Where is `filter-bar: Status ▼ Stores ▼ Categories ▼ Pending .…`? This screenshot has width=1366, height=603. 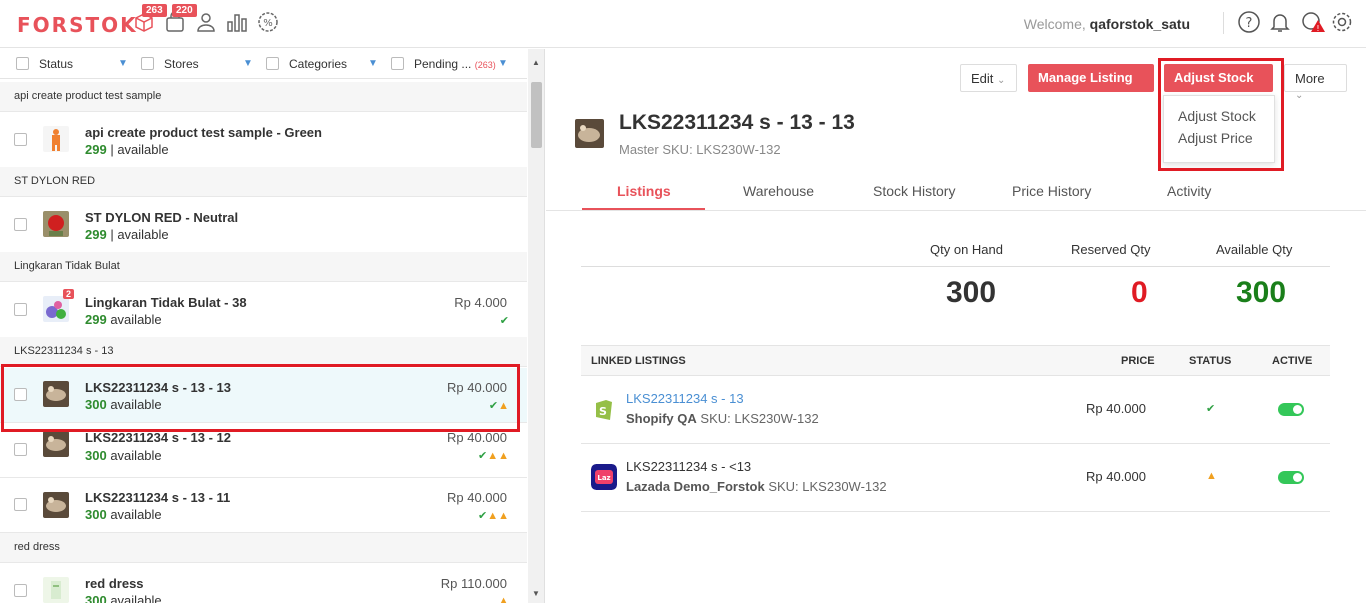 filter-bar: Status ▼ Stores ▼ Categories ▼ Pending .… is located at coordinates (263, 64).